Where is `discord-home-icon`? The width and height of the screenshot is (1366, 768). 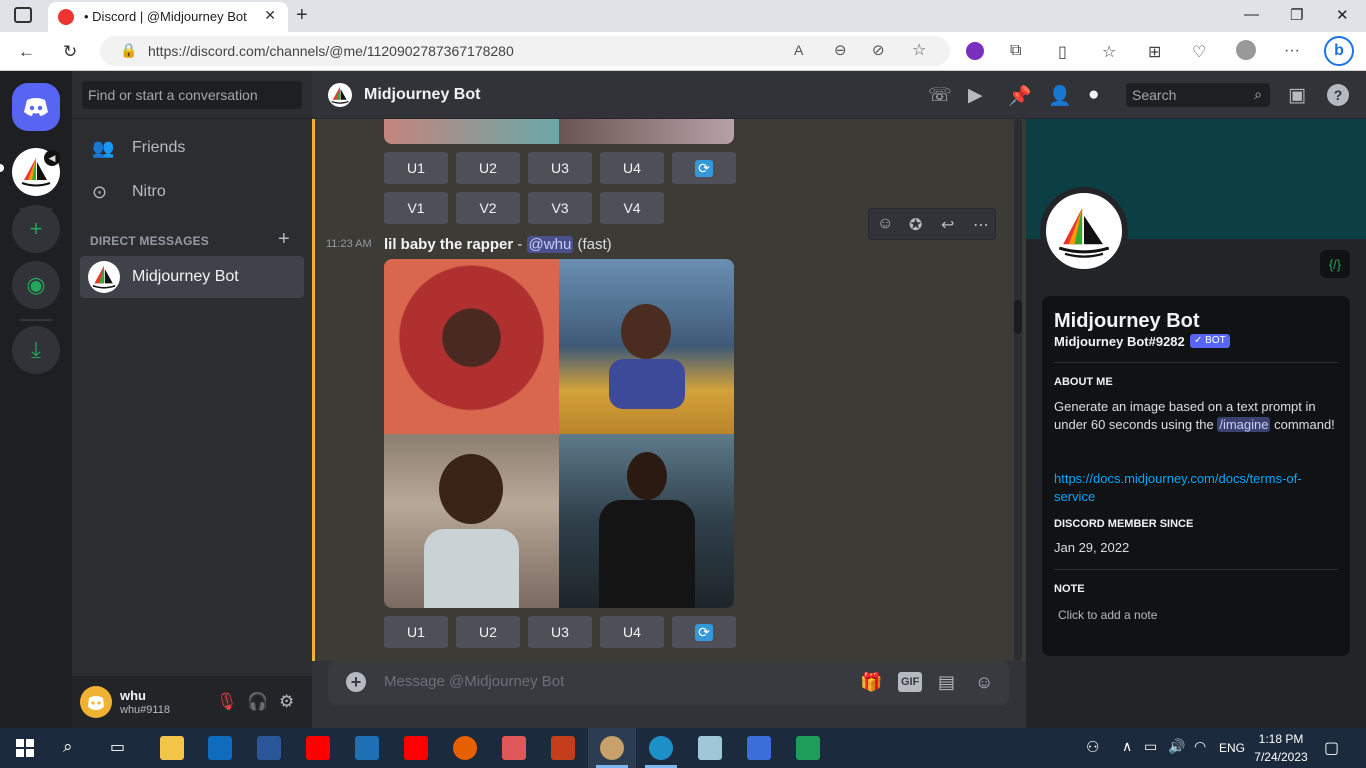
discord-home-icon is located at coordinates (36, 107).